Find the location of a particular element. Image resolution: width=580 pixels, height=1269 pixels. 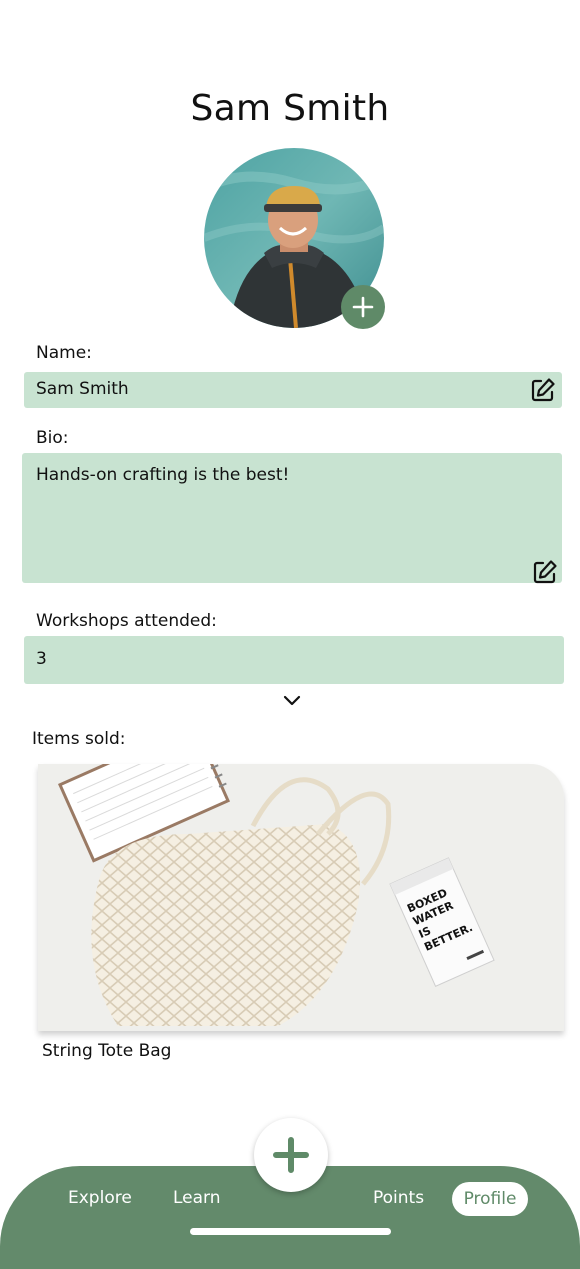

avatar-container is located at coordinates (294, 238).